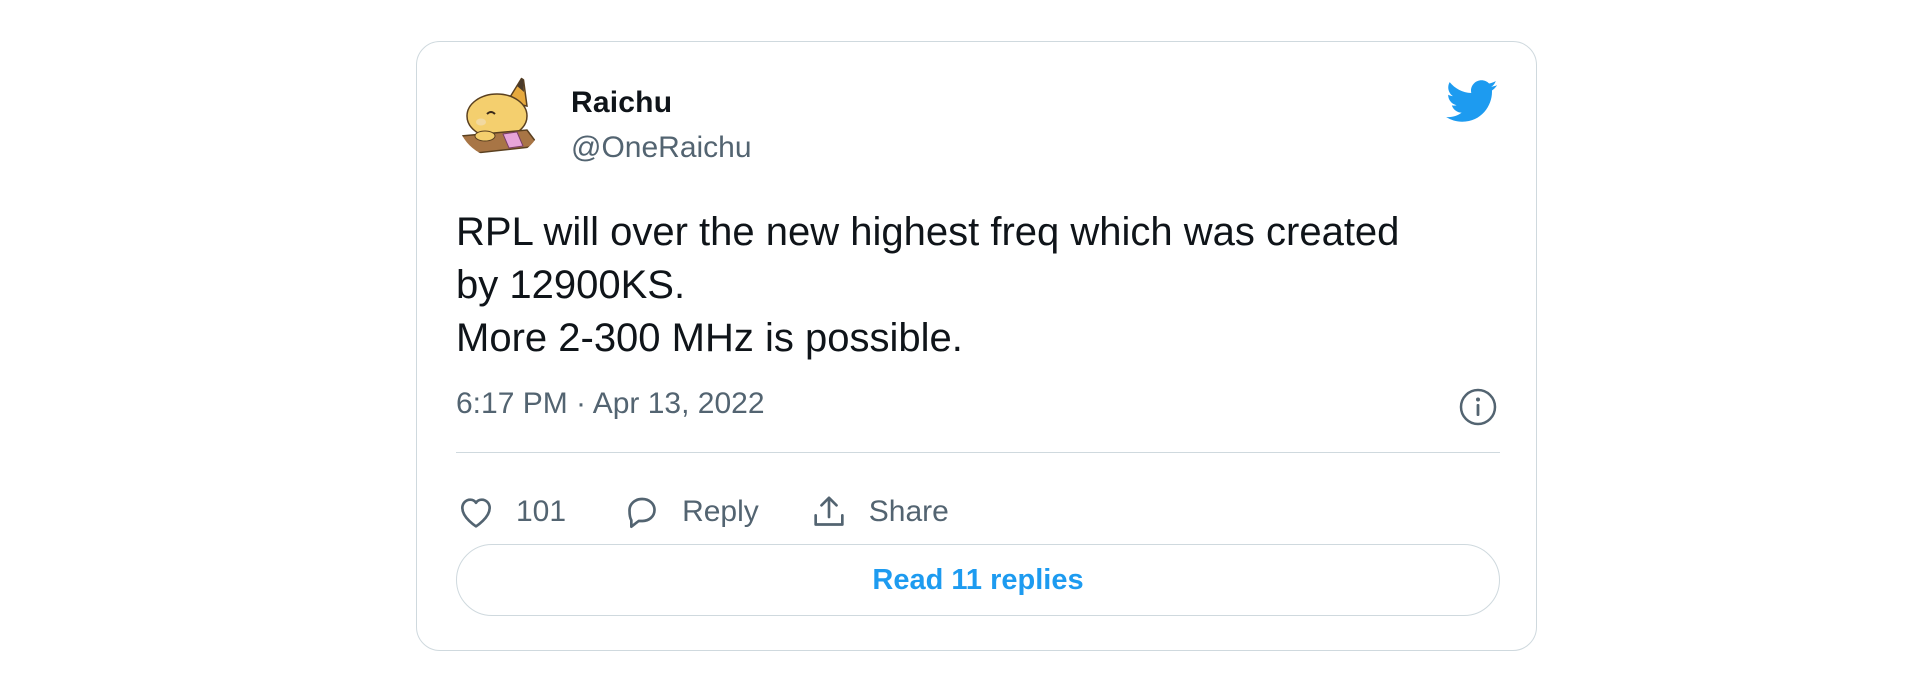 The height and width of the screenshot is (688, 1920). I want to click on like-button: 101, so click(511, 512).